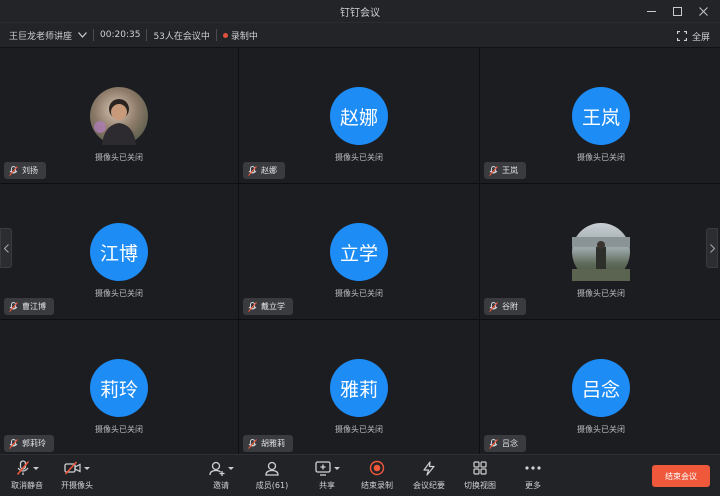 The width and height of the screenshot is (720, 496). What do you see at coordinates (510, 443) in the screenshot?
I see `participant-name: 吕念` at bounding box center [510, 443].